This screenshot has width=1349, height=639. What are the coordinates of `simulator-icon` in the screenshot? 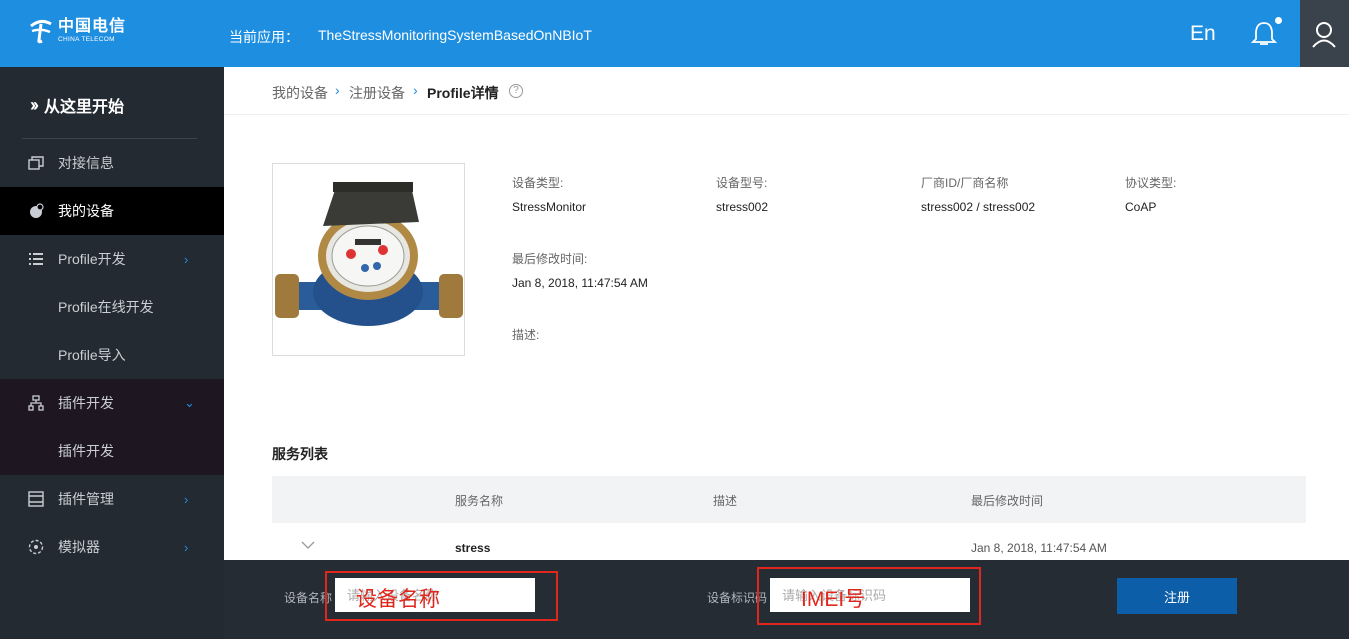 It's located at (36, 547).